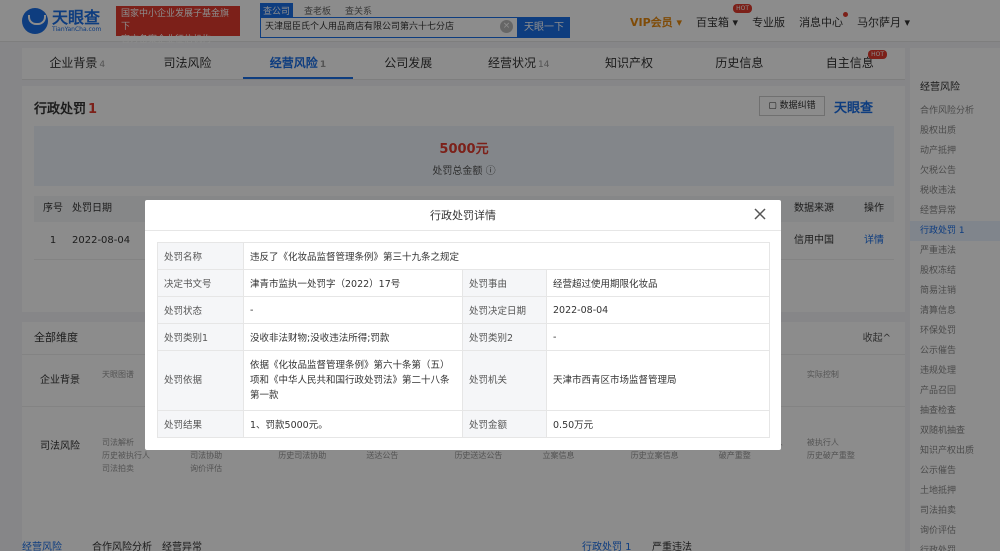  I want to click on detail-key: 处罚状态, so click(200, 310).